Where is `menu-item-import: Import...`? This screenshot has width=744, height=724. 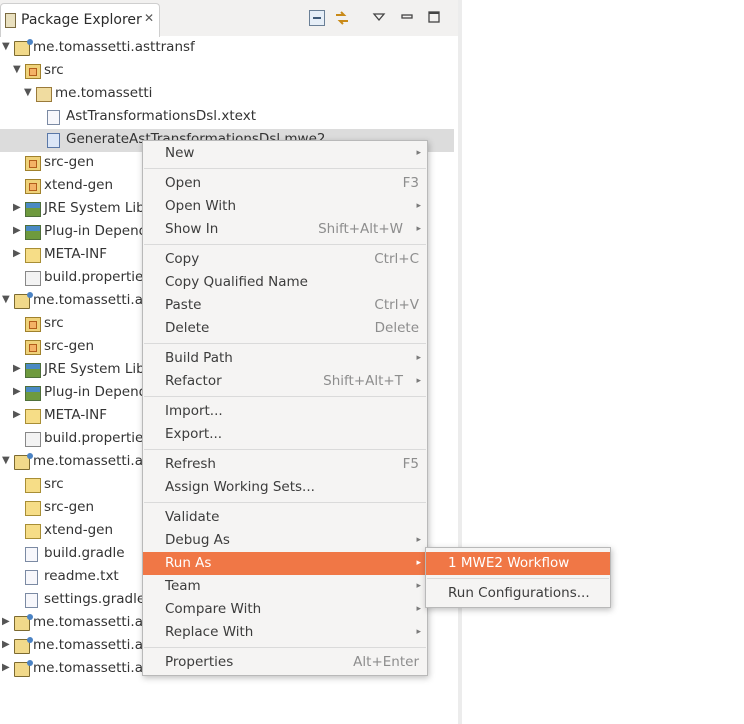 menu-item-import: Import... is located at coordinates (285, 411).